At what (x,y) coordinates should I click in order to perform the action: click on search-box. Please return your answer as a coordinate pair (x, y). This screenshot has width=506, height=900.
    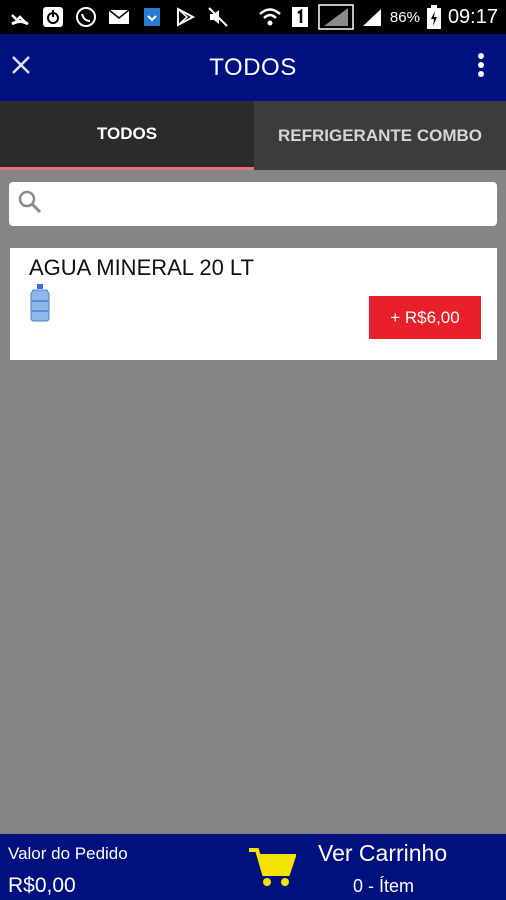
    Looking at the image, I should click on (253, 204).